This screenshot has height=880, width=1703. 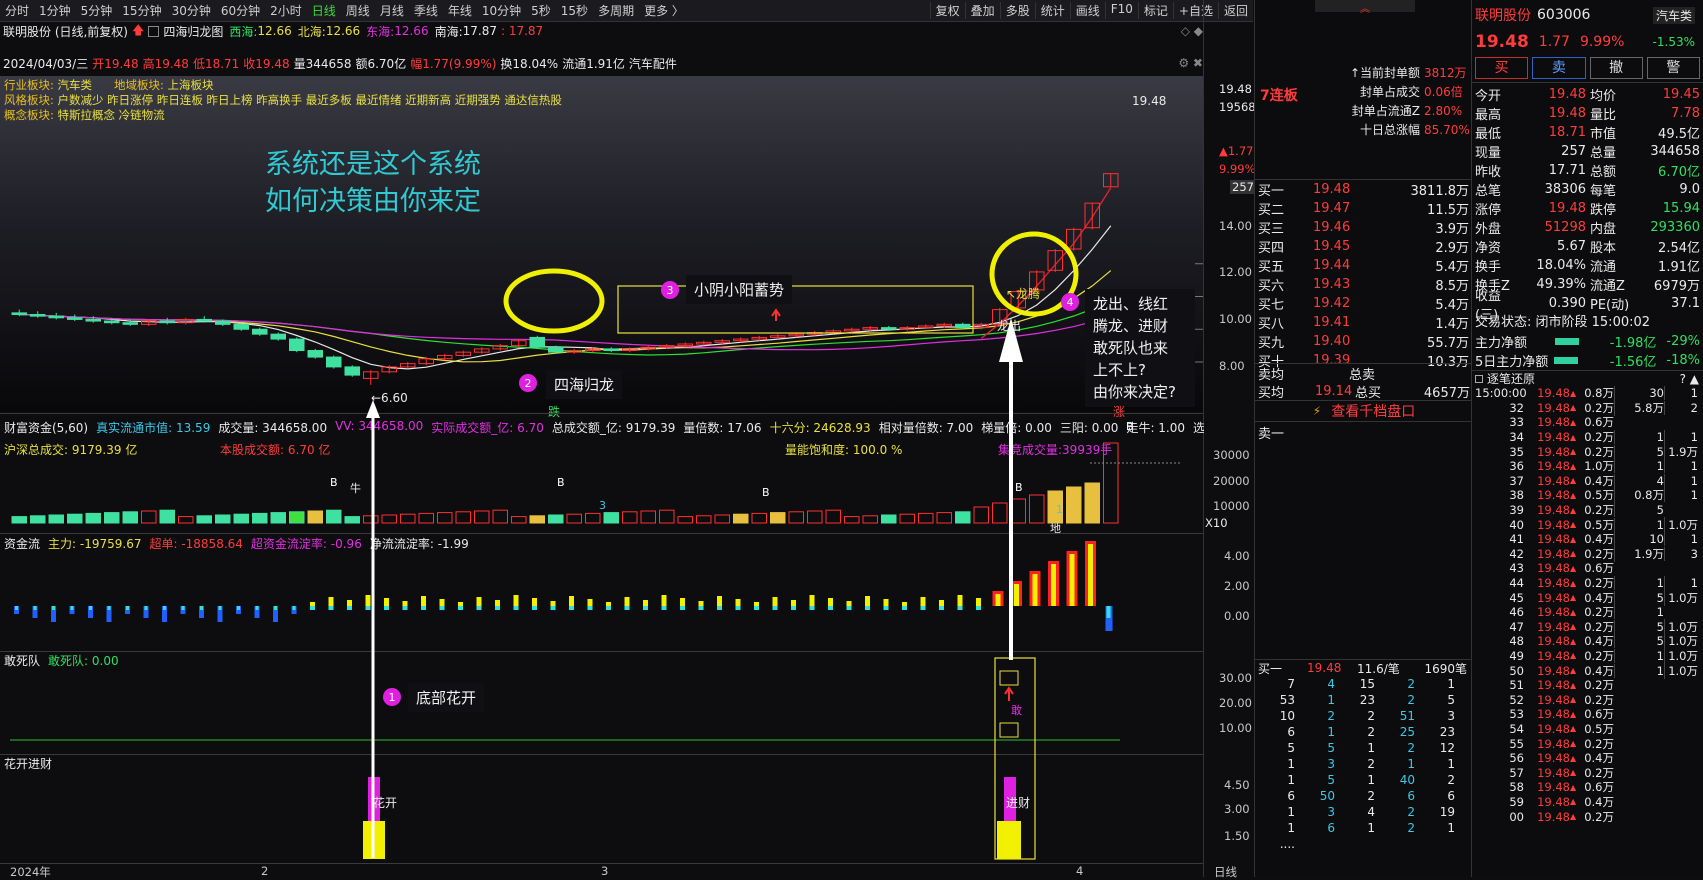 What do you see at coordinates (1673, 15) in the screenshot?
I see `sector-tag: 汽车类` at bounding box center [1673, 15].